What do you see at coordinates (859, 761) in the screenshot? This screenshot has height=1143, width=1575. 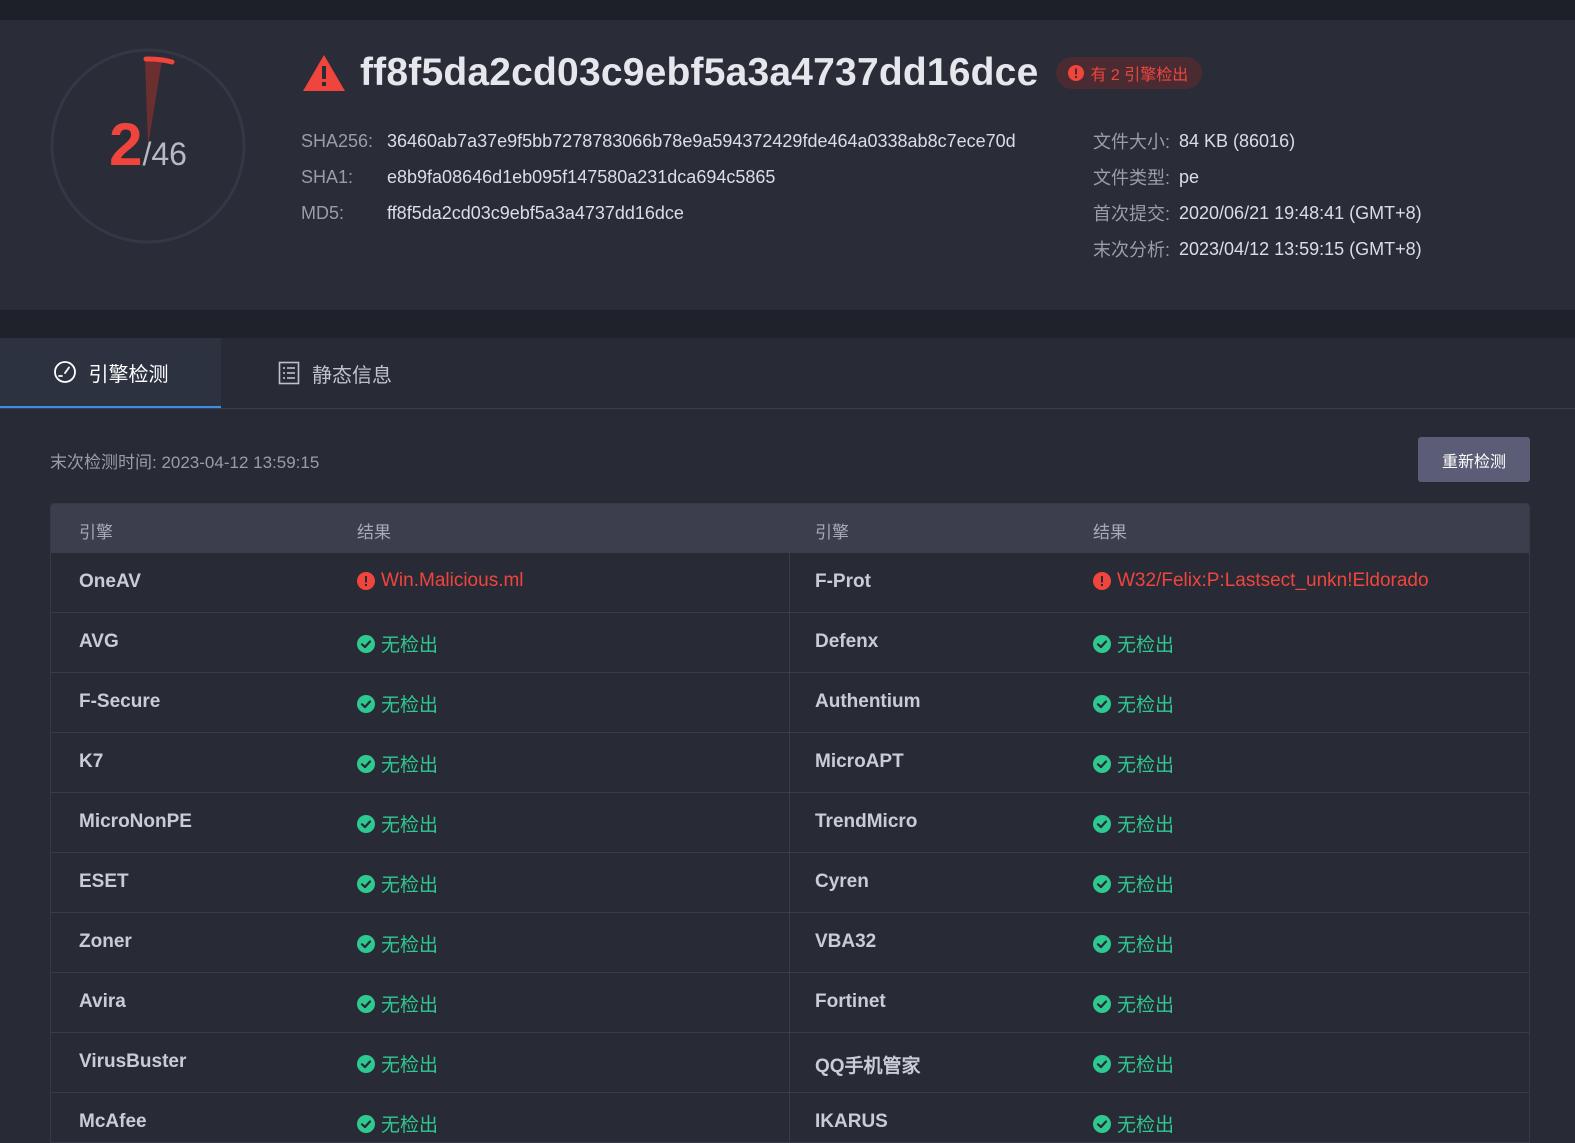 I see `engine-name: MicroAPT` at bounding box center [859, 761].